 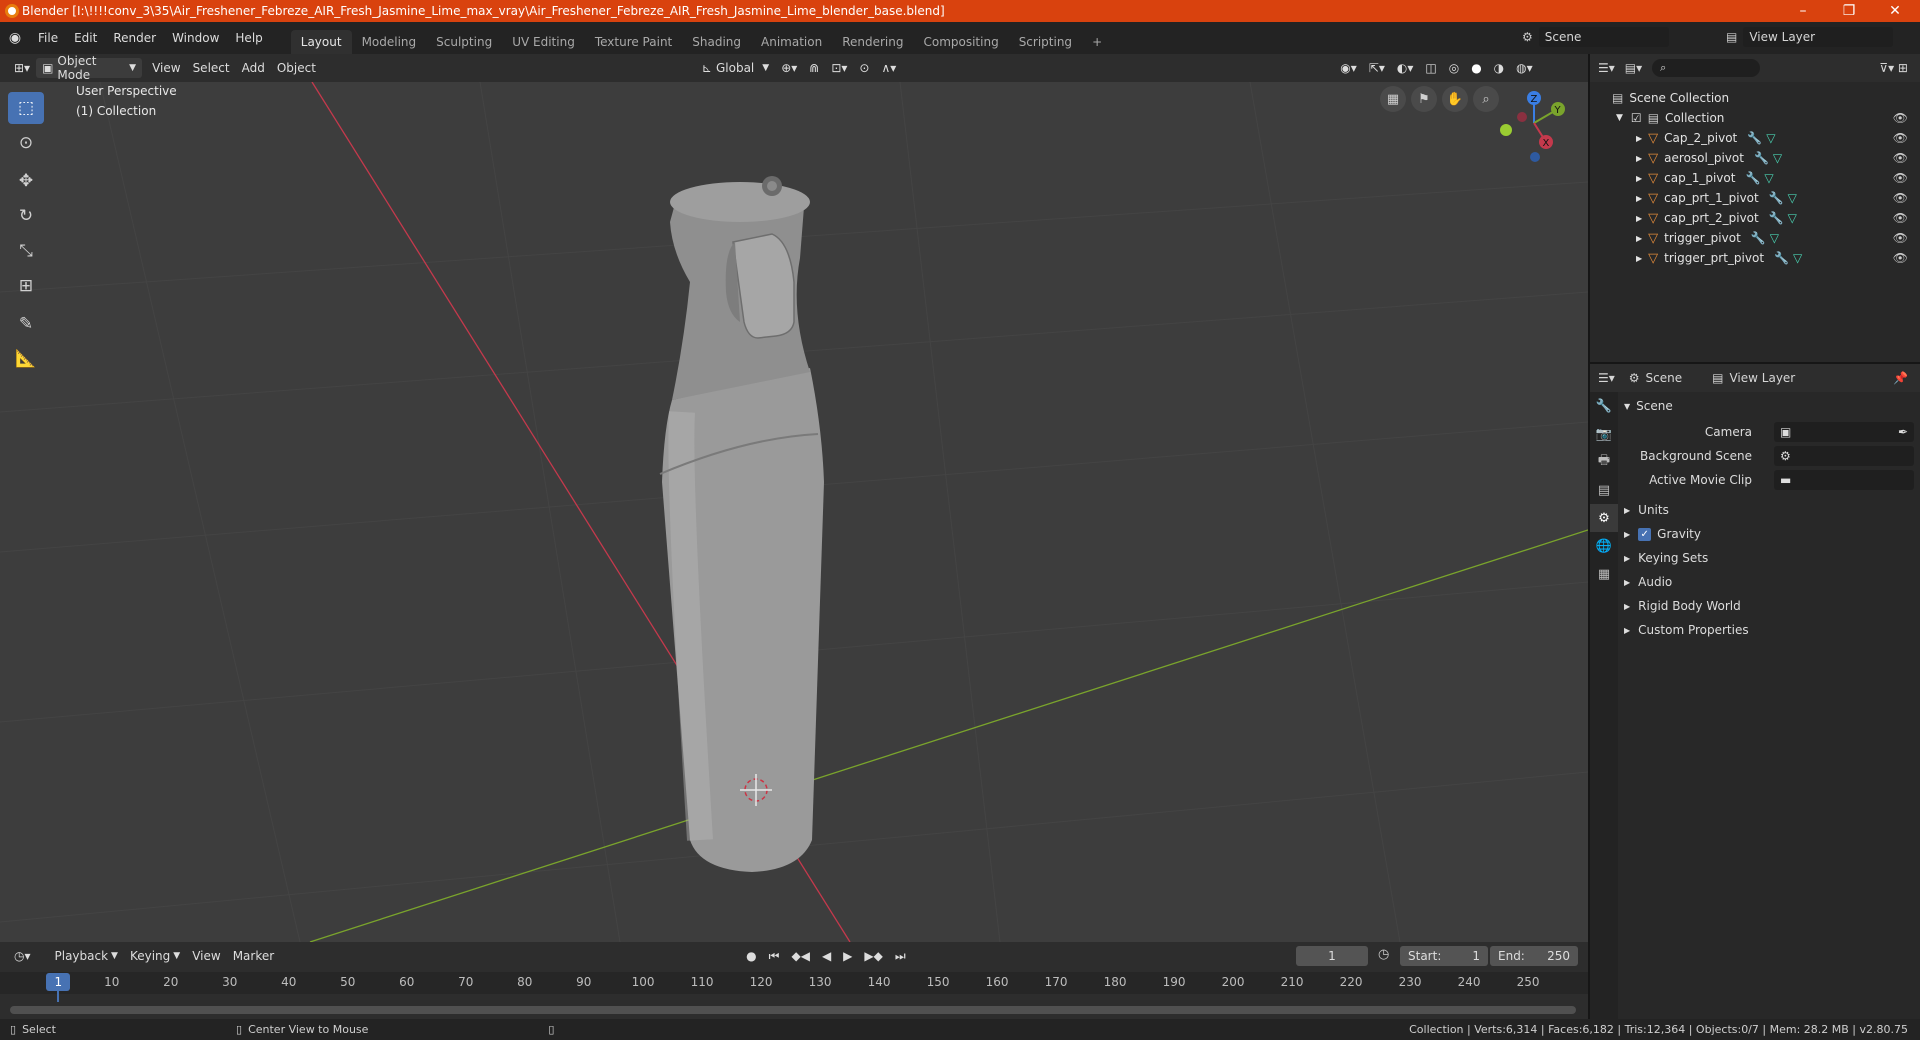 What do you see at coordinates (22, 68) in the screenshot?
I see `editor-type-icon: ⊞▾` at bounding box center [22, 68].